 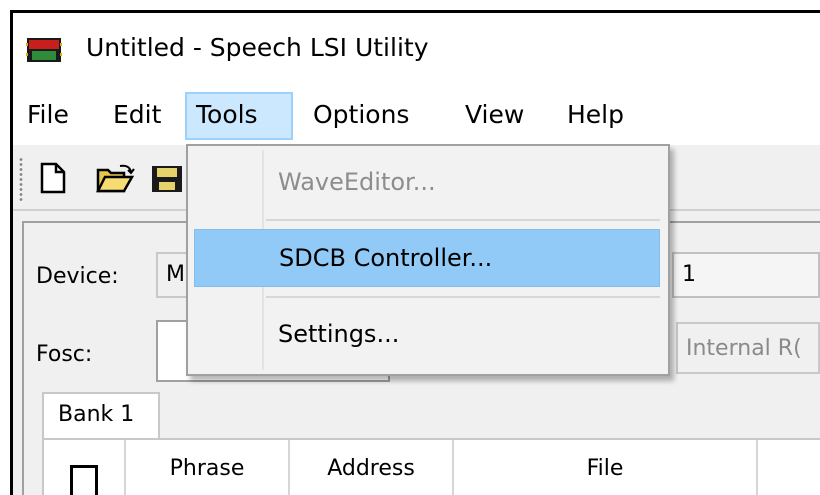 What do you see at coordinates (361, 116) in the screenshot?
I see `menu-options: Options` at bounding box center [361, 116].